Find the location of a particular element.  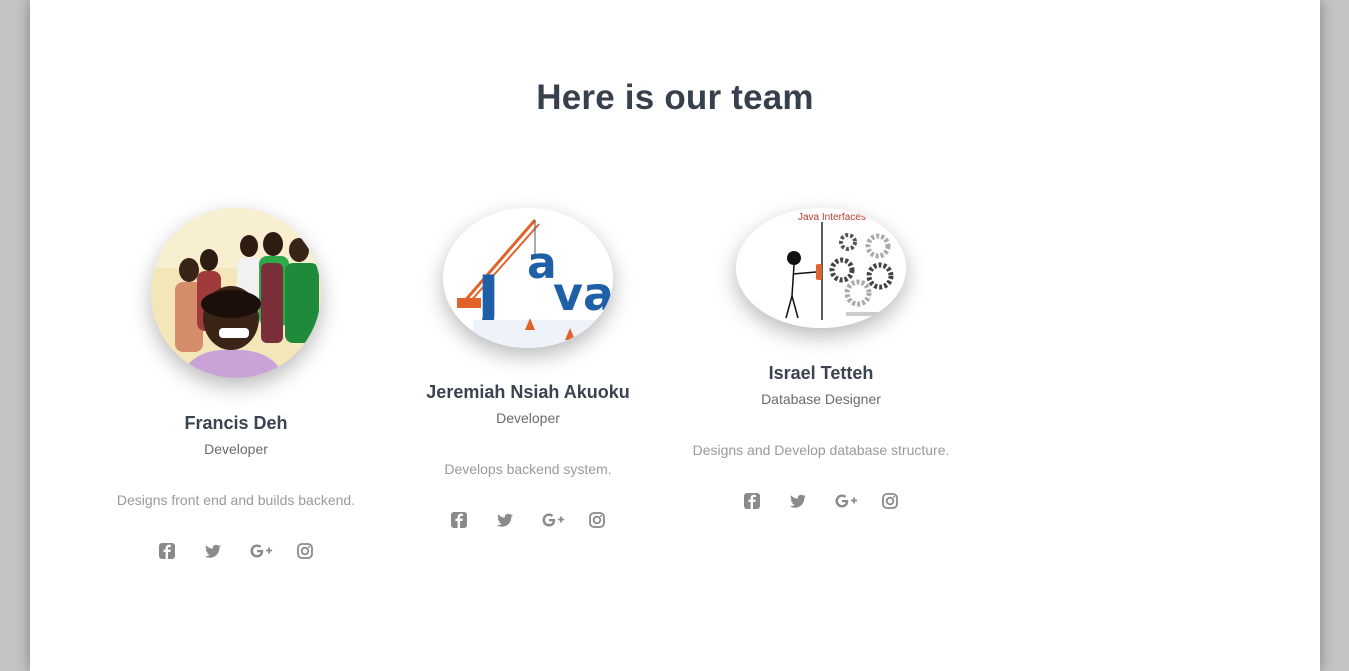

member-photo is located at coordinates (236, 293).